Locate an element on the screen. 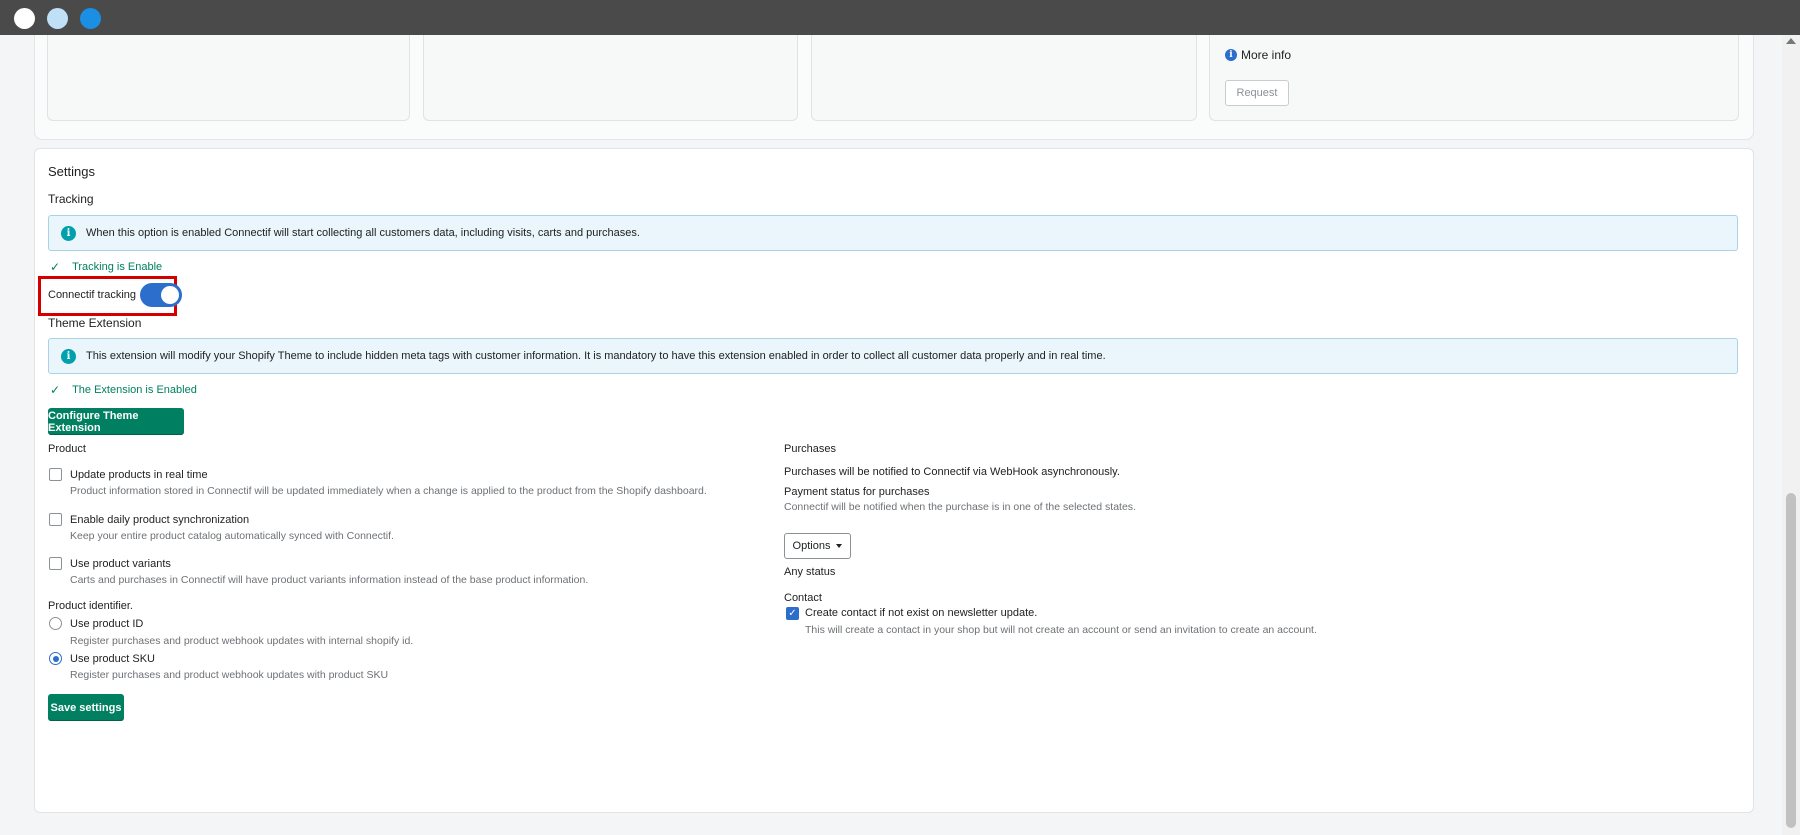 Image resolution: width=1800 pixels, height=835 pixels. save-settings-button: Save settings is located at coordinates (86, 707).